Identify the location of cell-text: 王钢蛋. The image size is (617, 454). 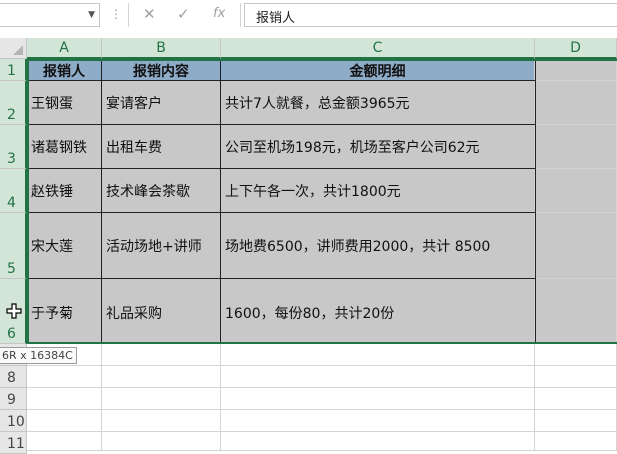
(52, 104).